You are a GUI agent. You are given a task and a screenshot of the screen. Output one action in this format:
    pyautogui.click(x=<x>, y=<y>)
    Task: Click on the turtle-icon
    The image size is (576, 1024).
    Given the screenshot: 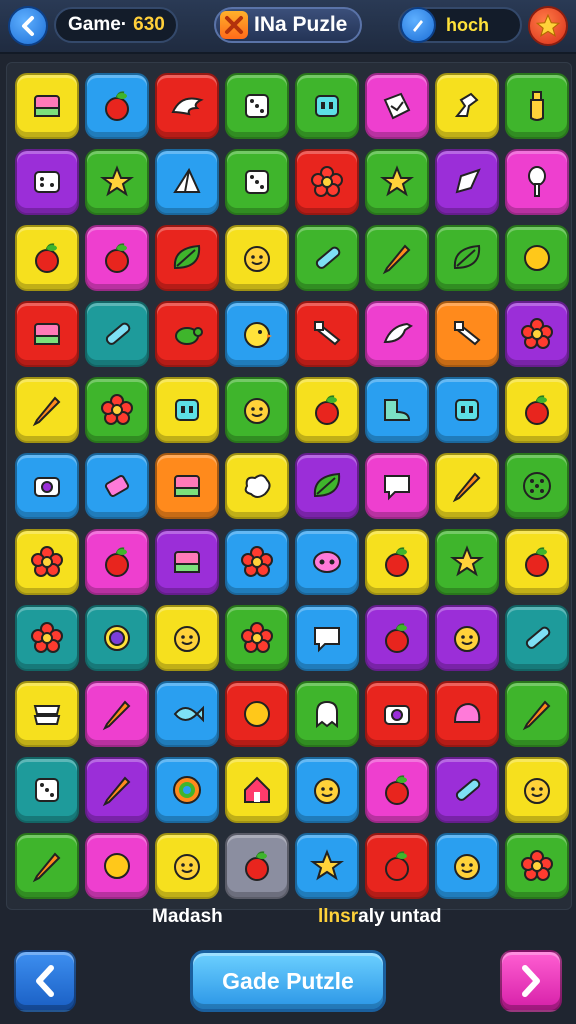 What is the action you would take?
    pyautogui.click(x=189, y=336)
    